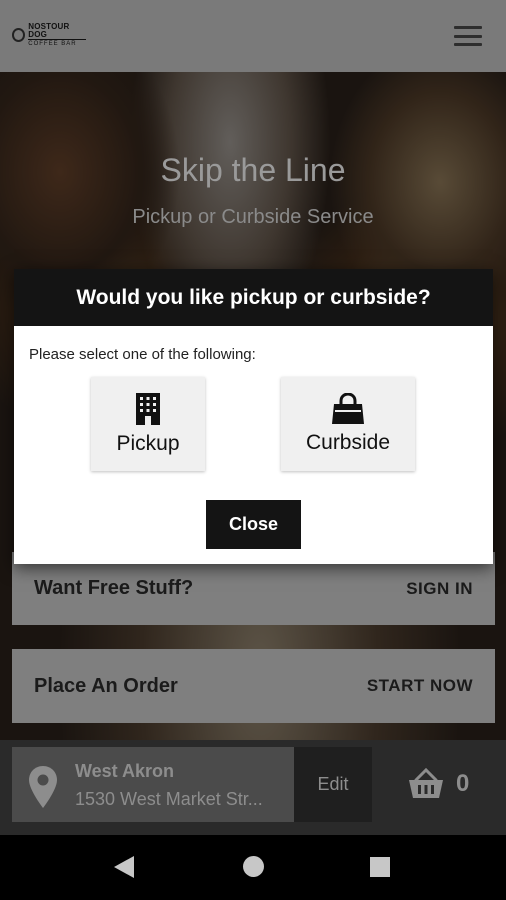  Describe the element at coordinates (253, 170) in the screenshot. I see `hero-title: Skip the Line` at that location.